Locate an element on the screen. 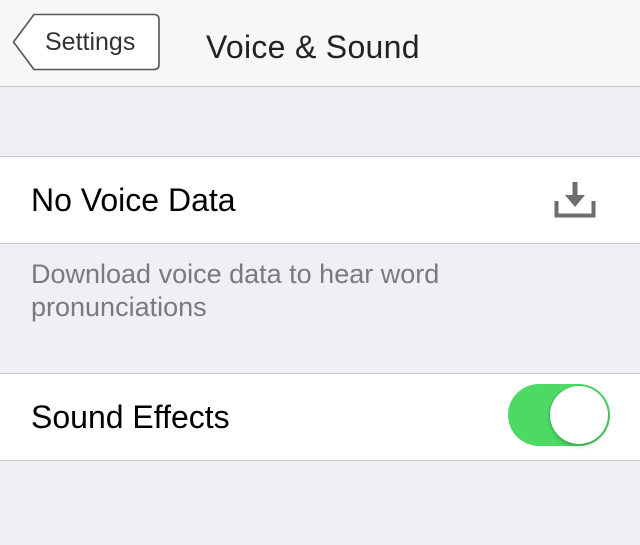 The image size is (640, 545). download-icon is located at coordinates (575, 200).